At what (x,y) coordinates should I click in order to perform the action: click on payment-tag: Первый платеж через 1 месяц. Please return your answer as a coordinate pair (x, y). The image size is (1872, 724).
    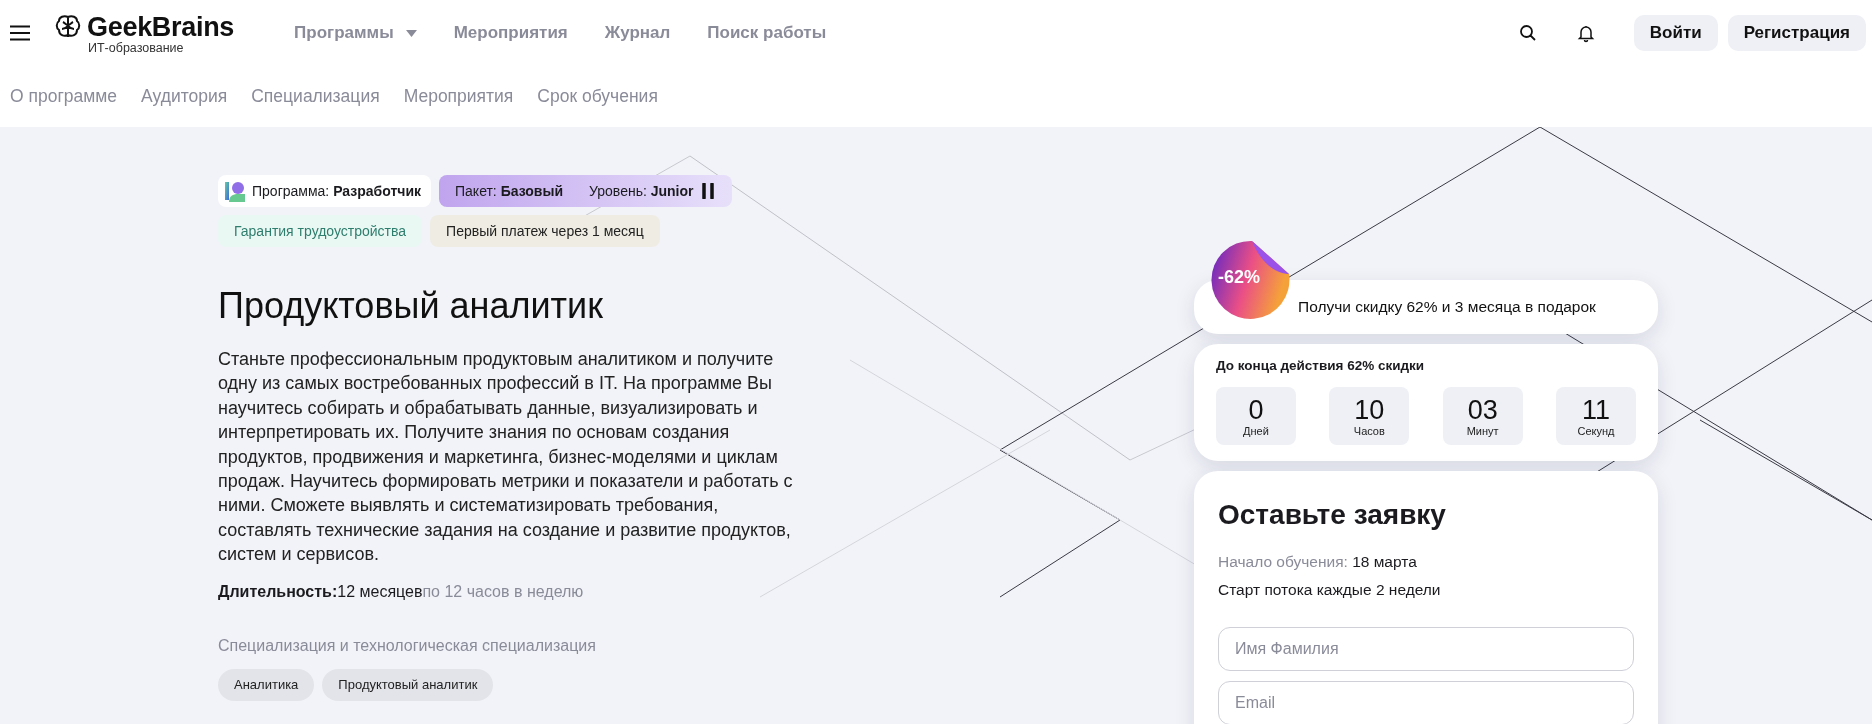
    Looking at the image, I should click on (545, 231).